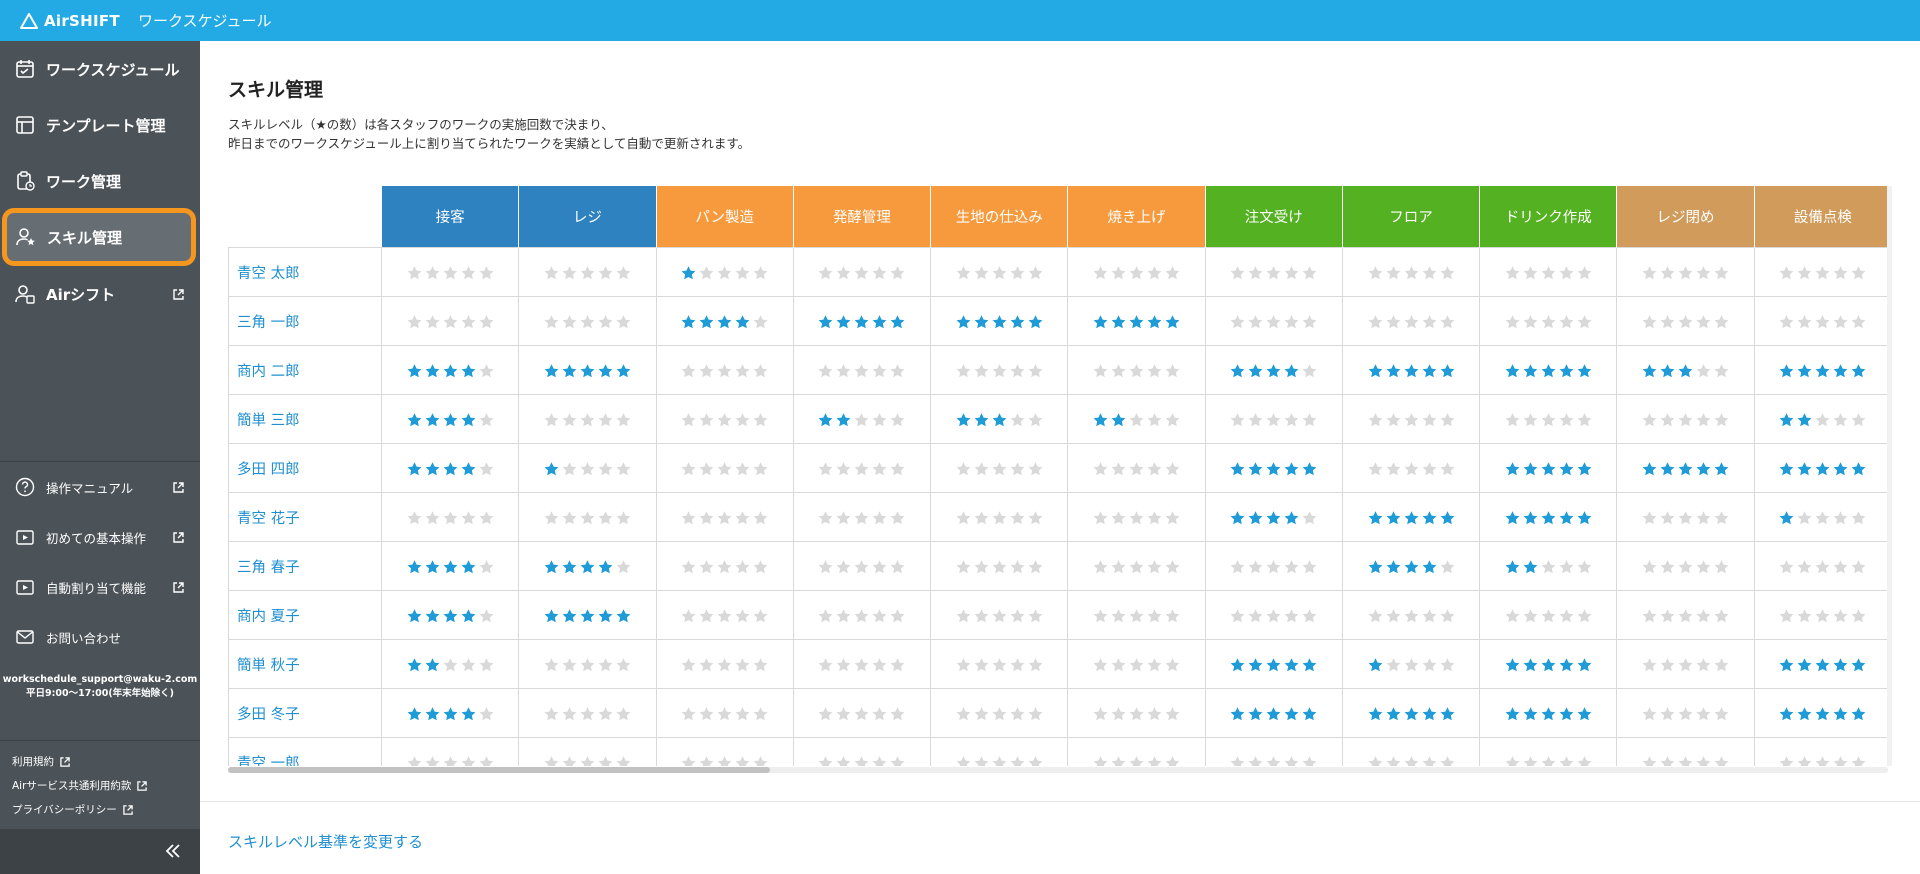  Describe the element at coordinates (1889, 476) in the screenshot. I see `vertical-scrollbar` at that location.